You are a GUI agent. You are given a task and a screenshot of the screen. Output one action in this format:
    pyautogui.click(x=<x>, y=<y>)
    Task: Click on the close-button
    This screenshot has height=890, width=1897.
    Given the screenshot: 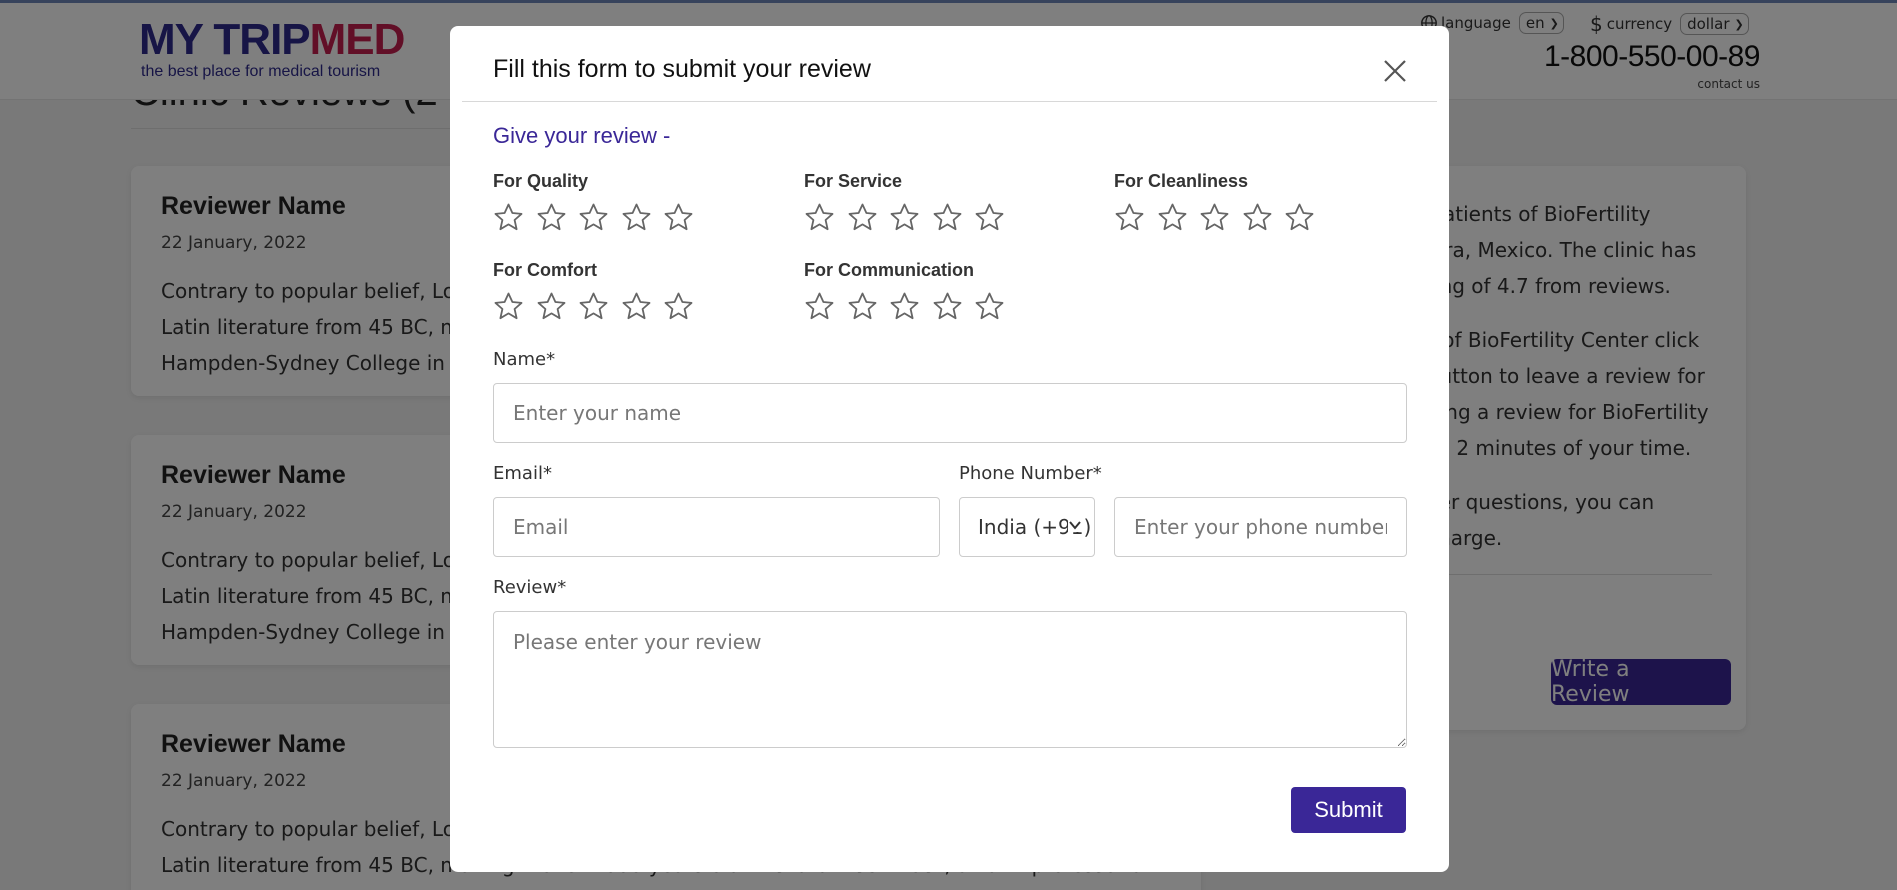 What is the action you would take?
    pyautogui.click(x=1395, y=71)
    